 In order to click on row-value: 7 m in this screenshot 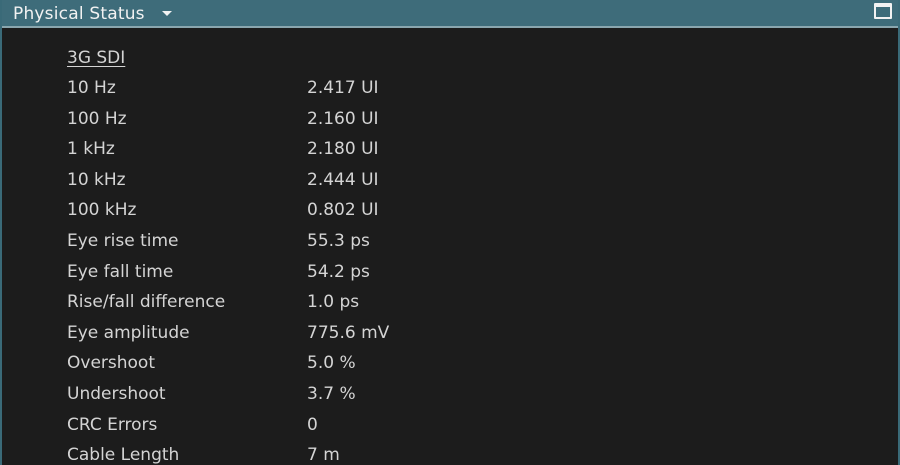, I will do `click(323, 455)`.